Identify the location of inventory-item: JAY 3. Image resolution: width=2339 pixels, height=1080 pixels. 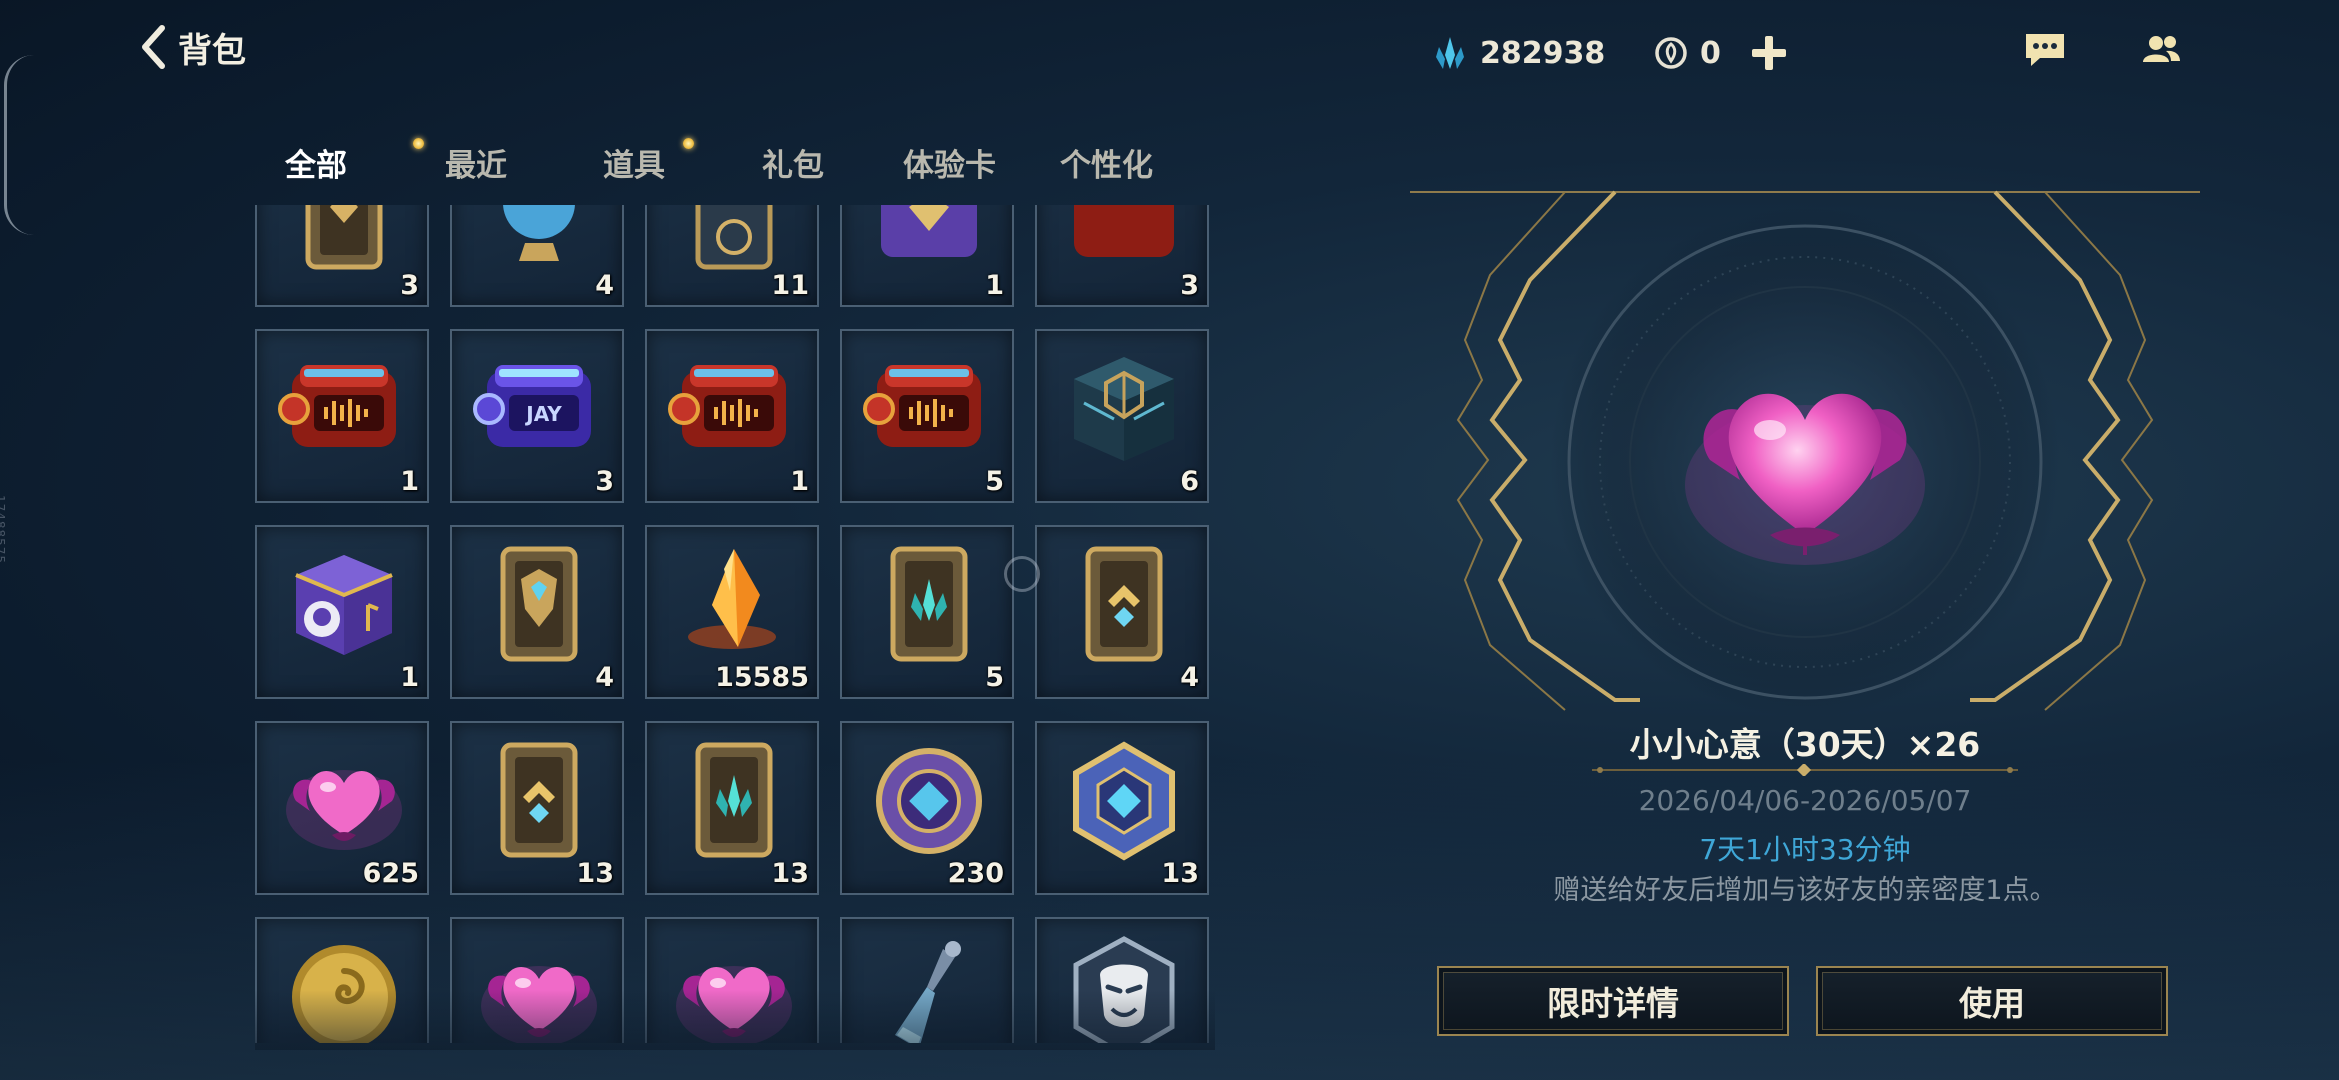
(537, 416).